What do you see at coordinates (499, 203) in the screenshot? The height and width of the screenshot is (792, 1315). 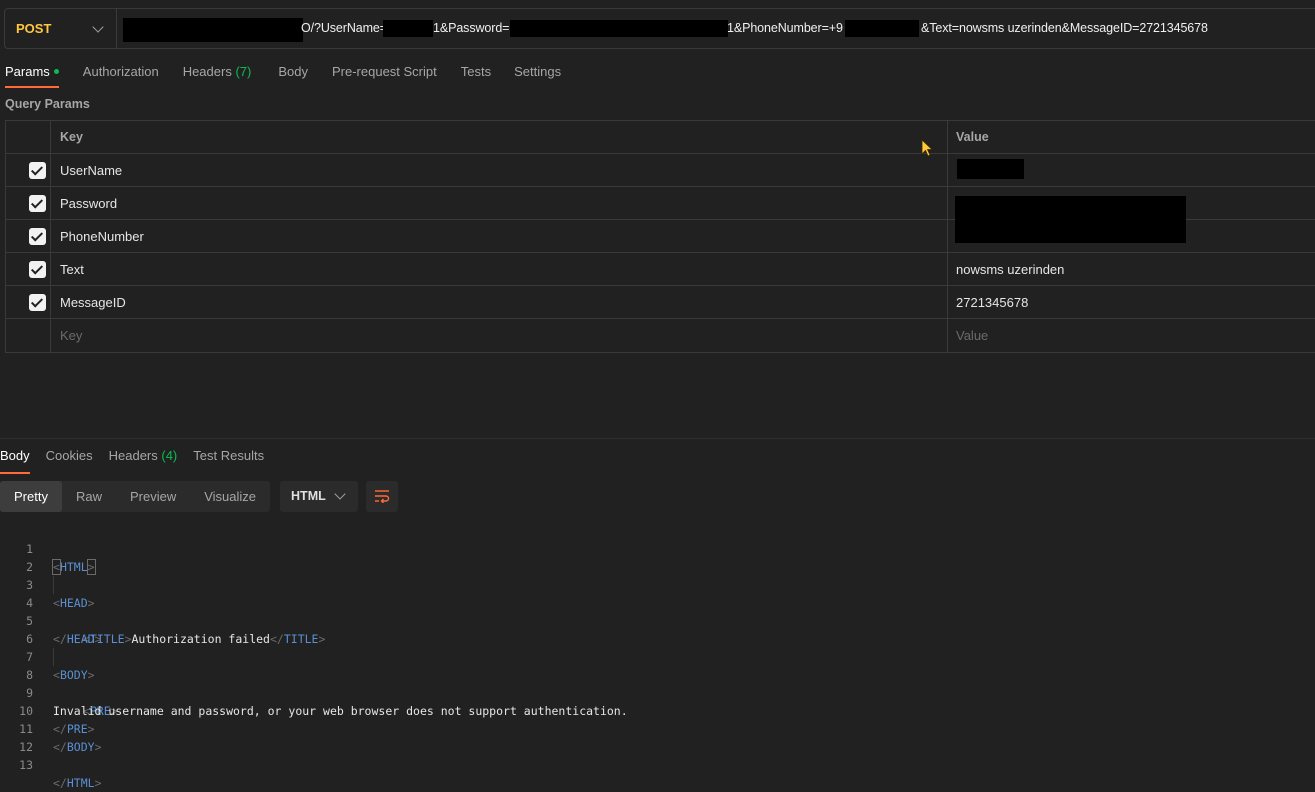 I see `param-key: Password` at bounding box center [499, 203].